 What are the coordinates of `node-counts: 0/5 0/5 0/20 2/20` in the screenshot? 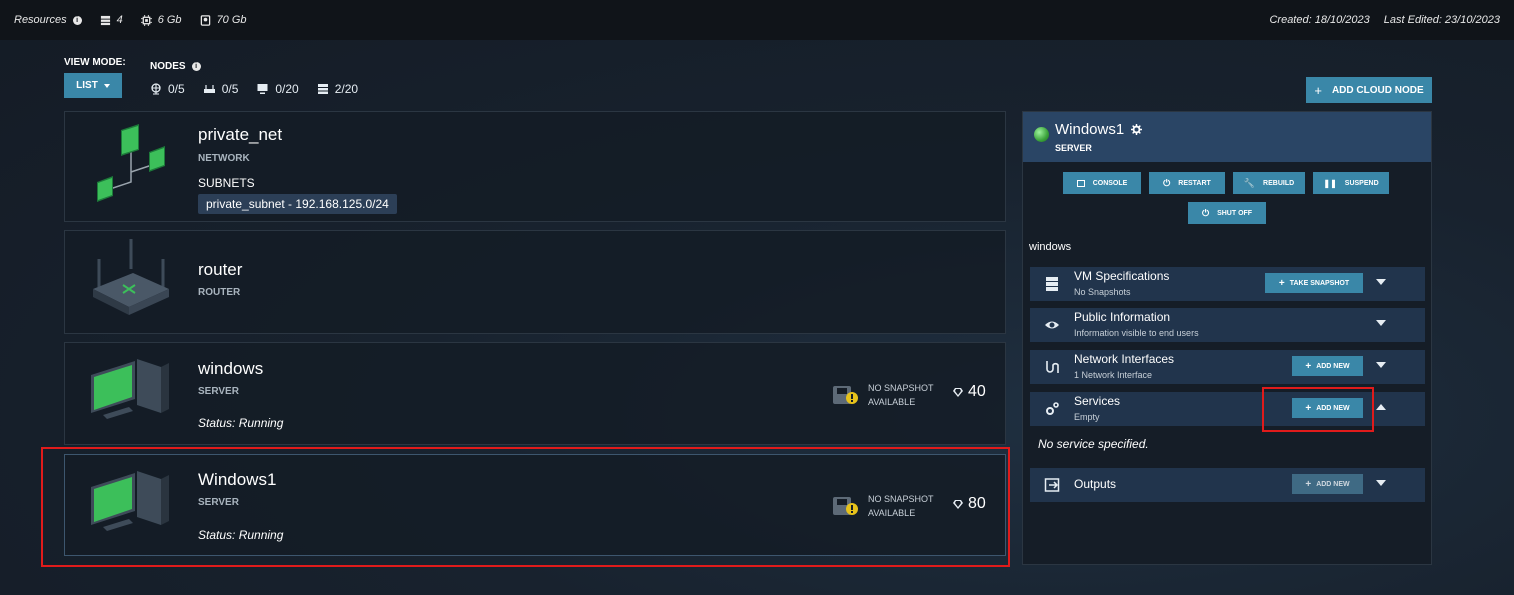 It's located at (254, 89).